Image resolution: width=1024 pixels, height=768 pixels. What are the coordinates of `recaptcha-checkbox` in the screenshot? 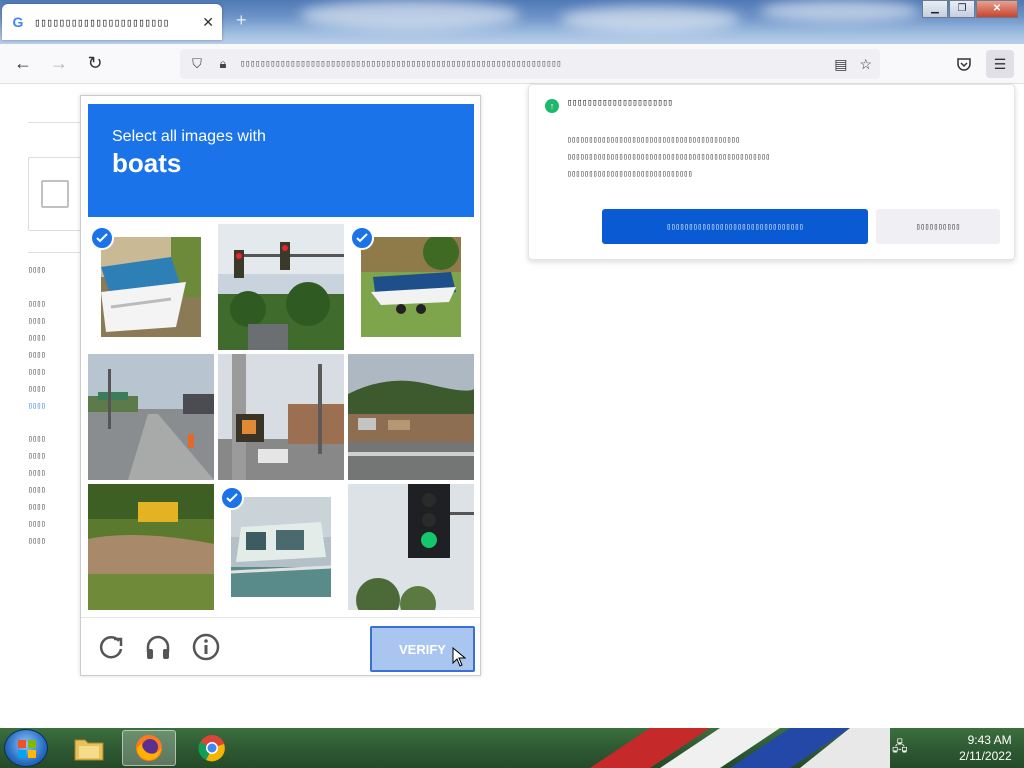 It's located at (55, 194).